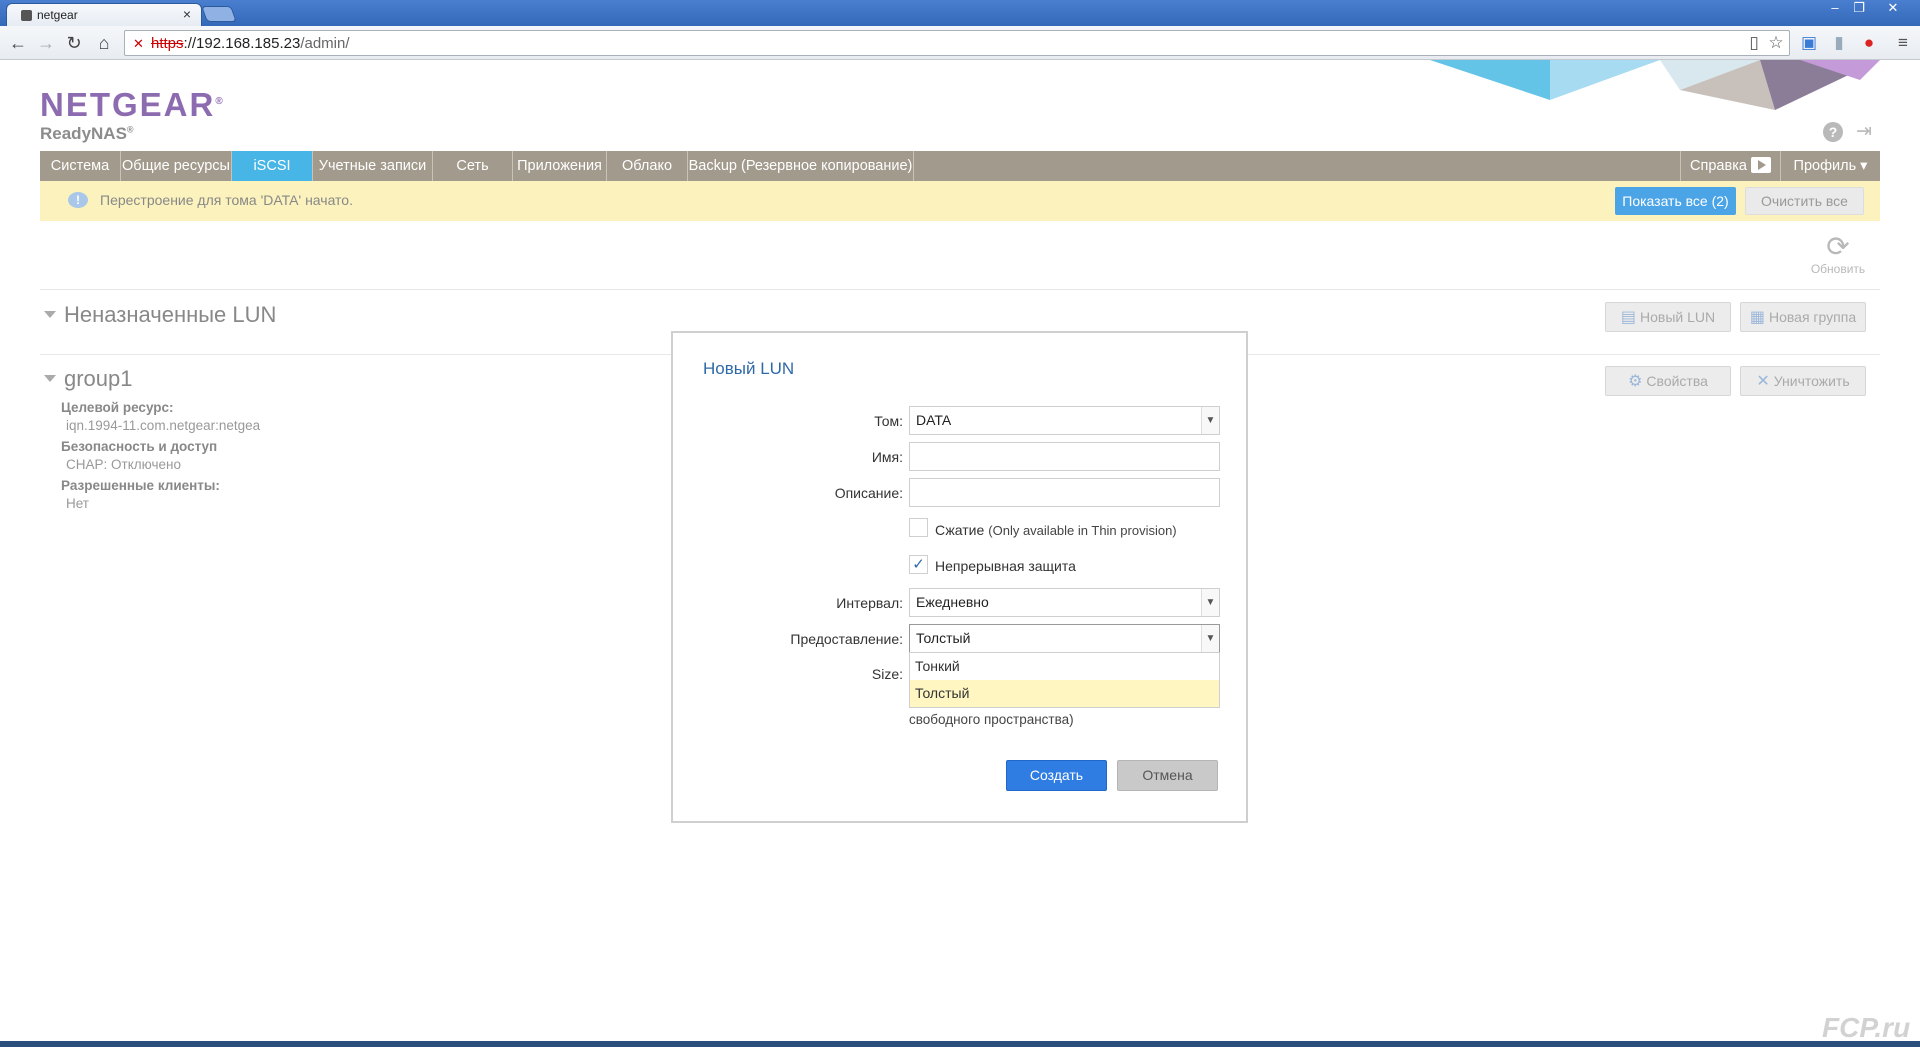  Describe the element at coordinates (1754, 43) in the screenshot. I see `reader-icon: ▯` at that location.